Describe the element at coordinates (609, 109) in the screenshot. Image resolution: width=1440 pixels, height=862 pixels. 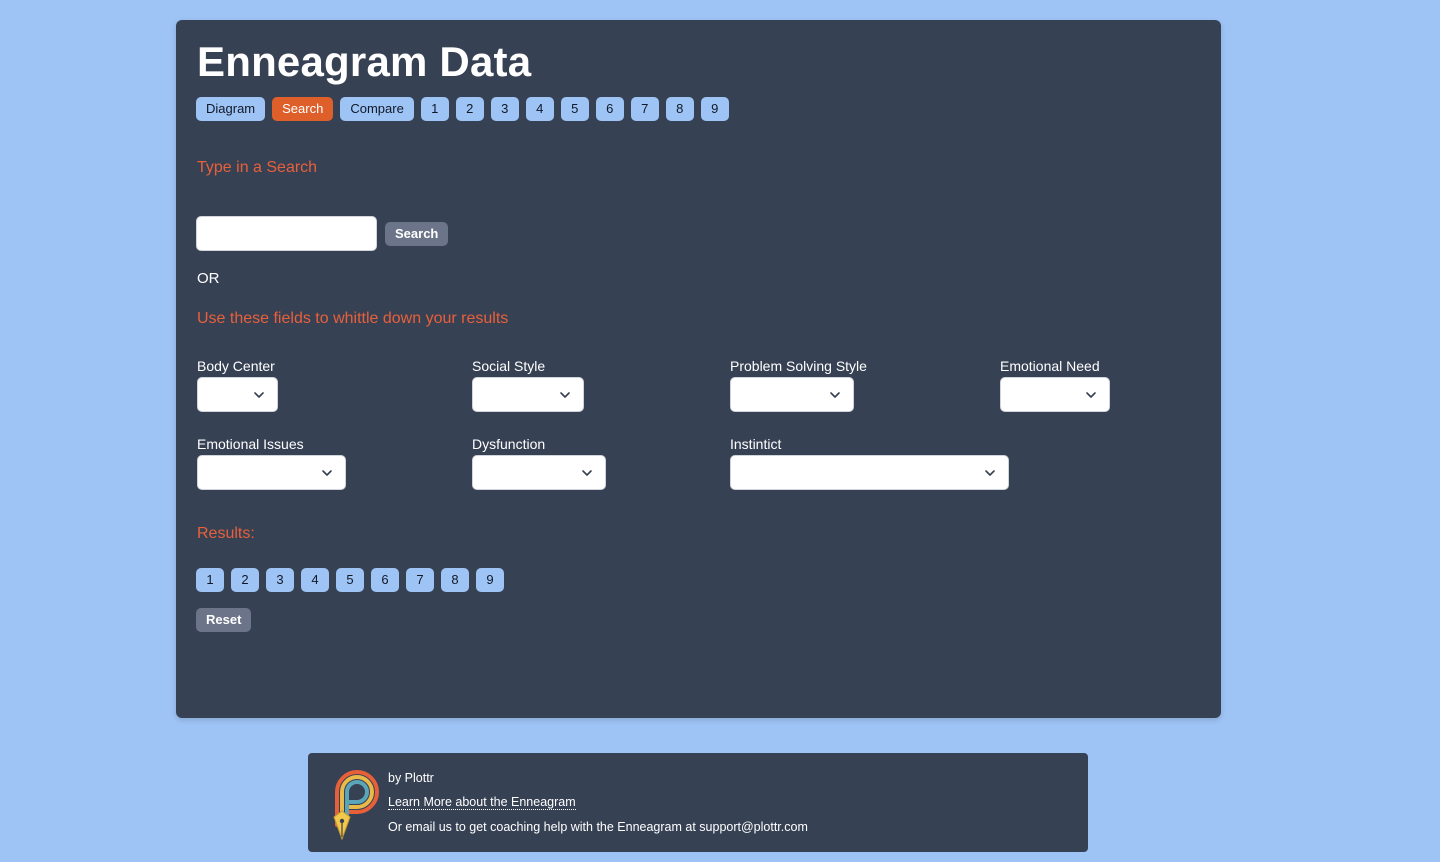
I see `nav-type-6-button: 6` at that location.